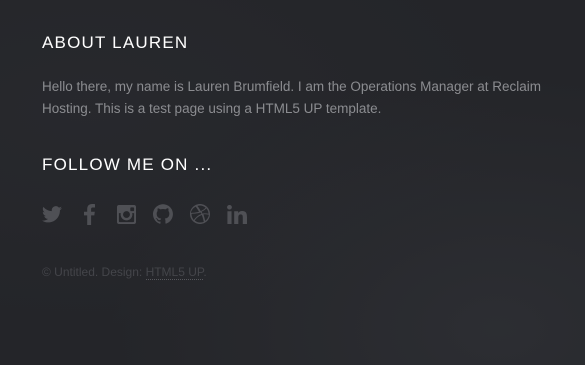 This screenshot has height=365, width=585. I want to click on instagram-icon, so click(126, 214).